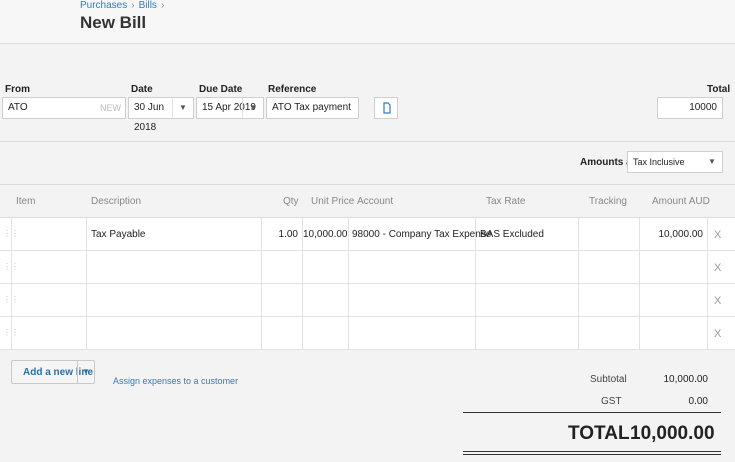 The image size is (735, 462). I want to click on column-header-unit-price: Unit Price, so click(333, 201).